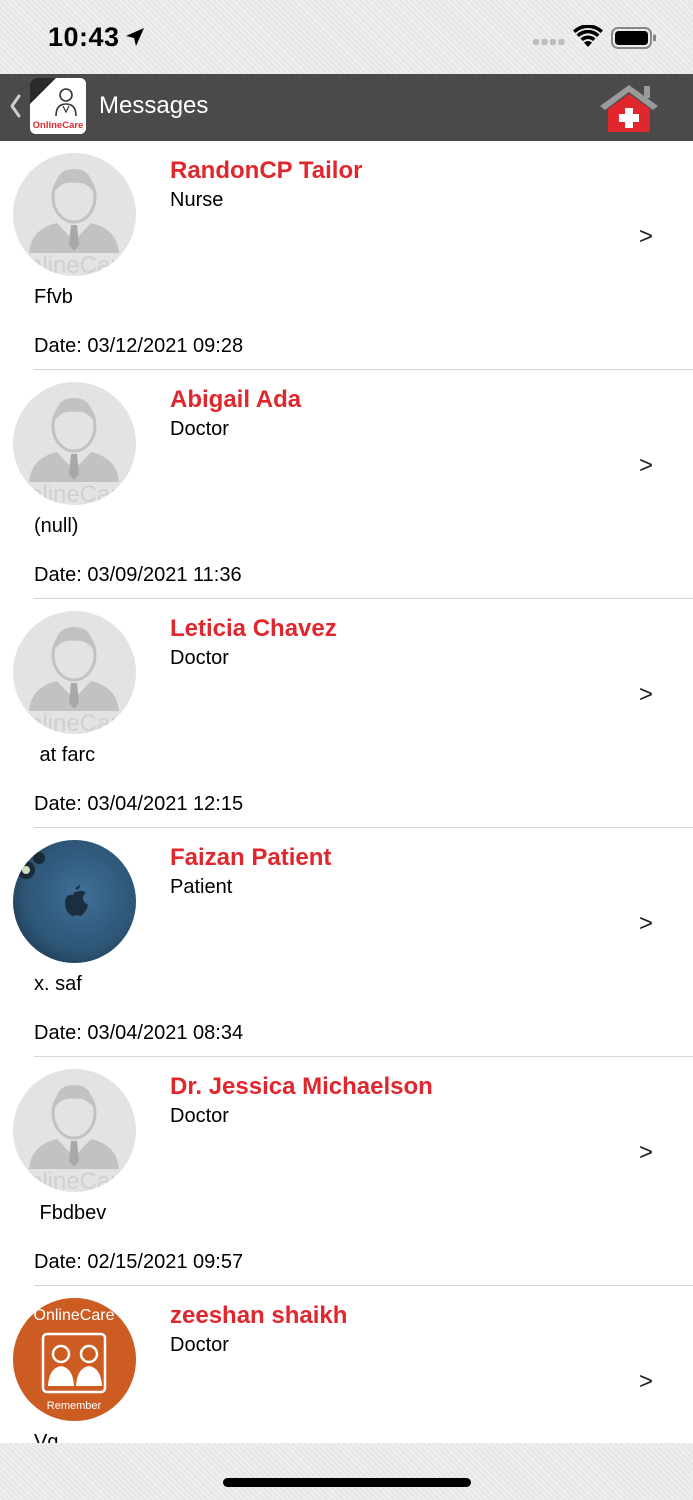  What do you see at coordinates (15, 106) in the screenshot?
I see `back-chevron-icon` at bounding box center [15, 106].